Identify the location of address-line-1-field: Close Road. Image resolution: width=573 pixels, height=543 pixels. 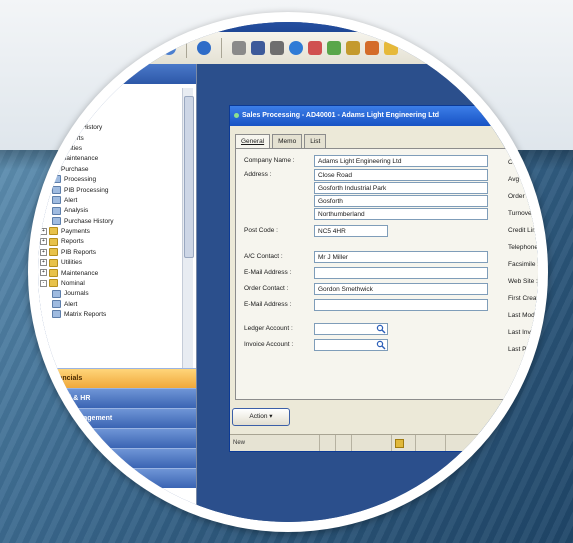
(401, 175).